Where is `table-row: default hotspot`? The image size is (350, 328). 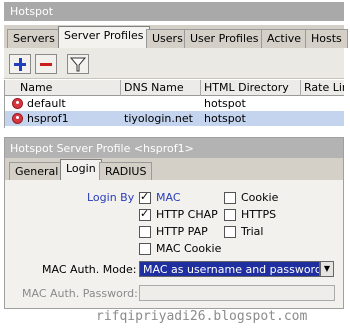
table-row: default hotspot is located at coordinates (174, 103).